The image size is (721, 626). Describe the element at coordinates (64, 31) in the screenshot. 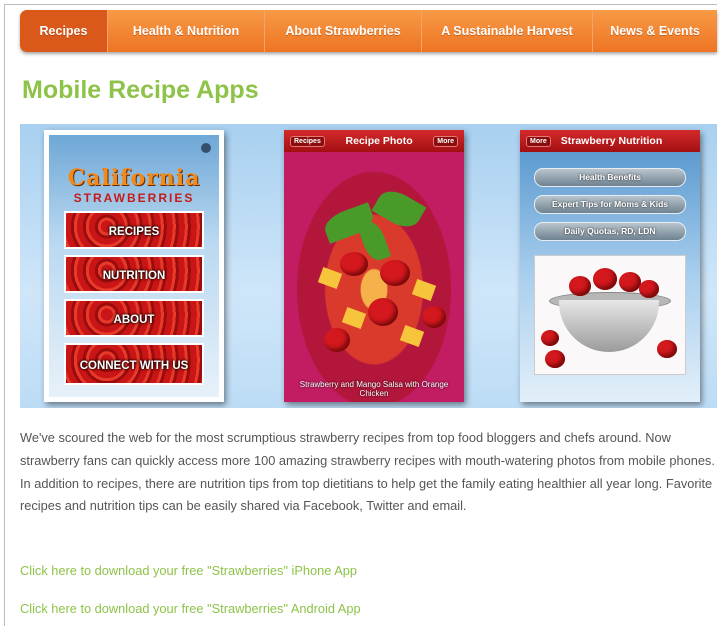

I see `nav-recipes: Recipes` at that location.